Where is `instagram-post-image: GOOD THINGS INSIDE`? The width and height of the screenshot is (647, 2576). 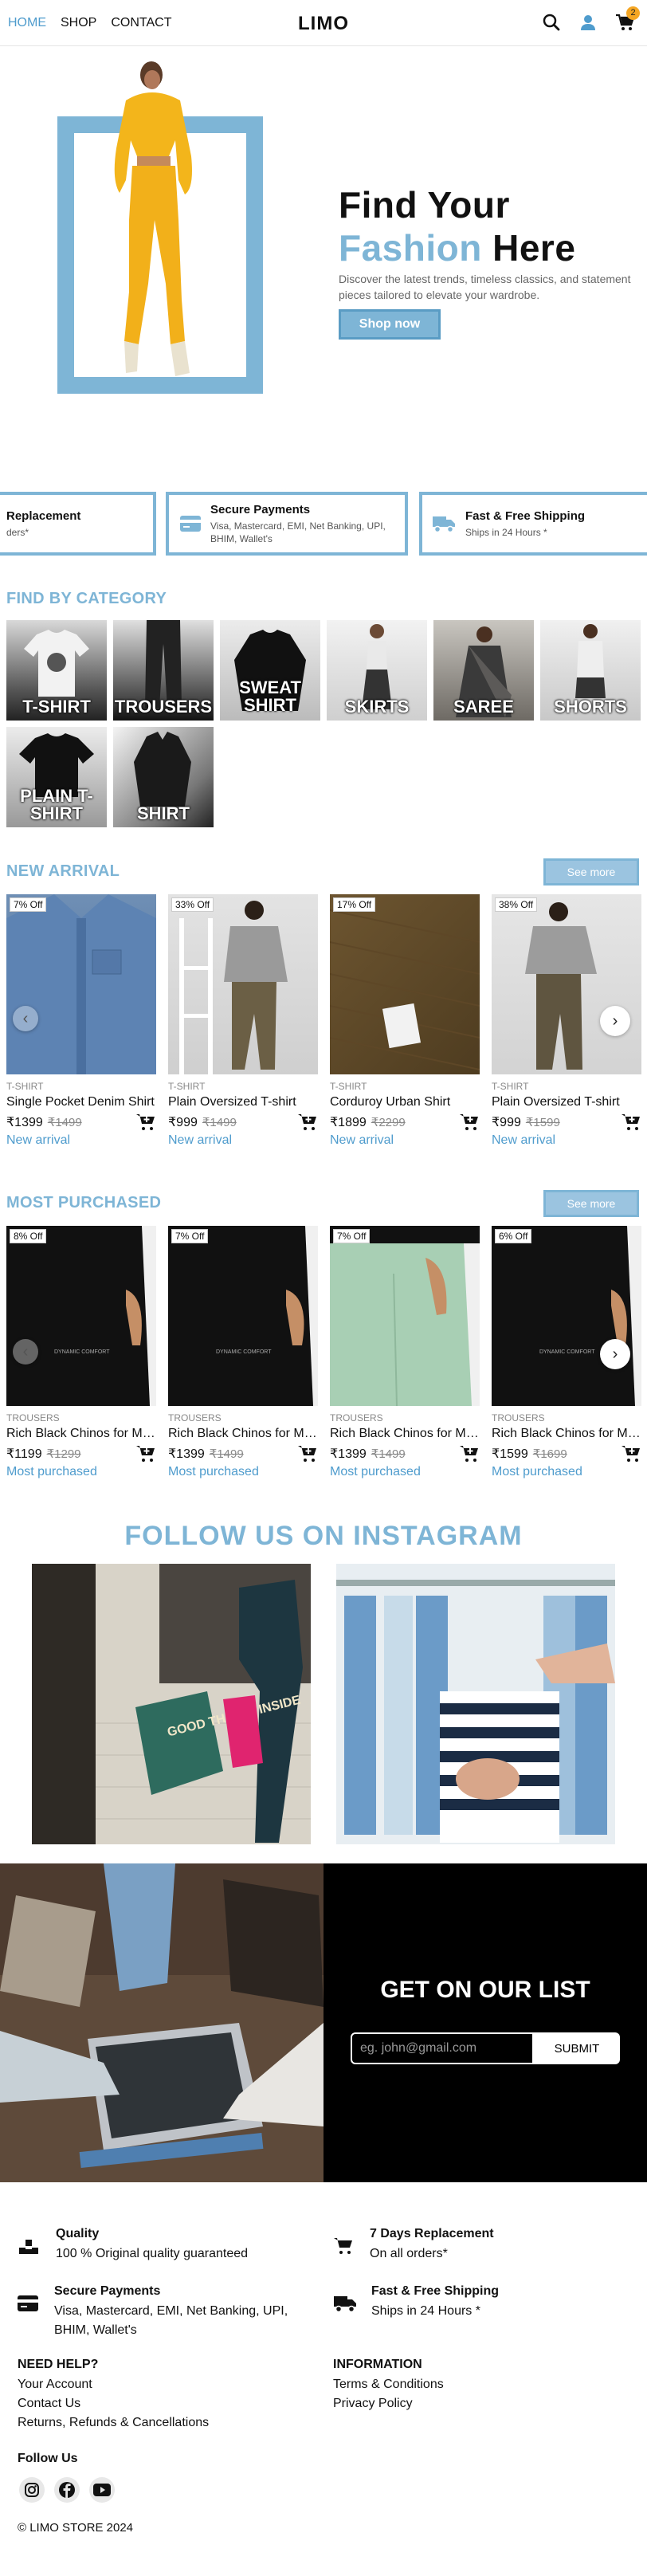
instagram-post-image: GOOD THINGS INSIDE is located at coordinates (171, 1704).